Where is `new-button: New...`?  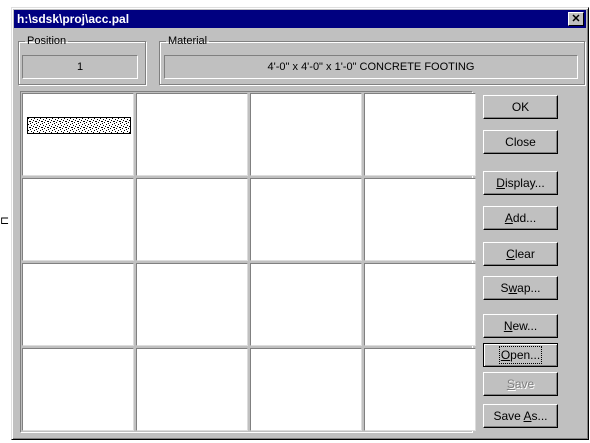
new-button: New... is located at coordinates (520, 326).